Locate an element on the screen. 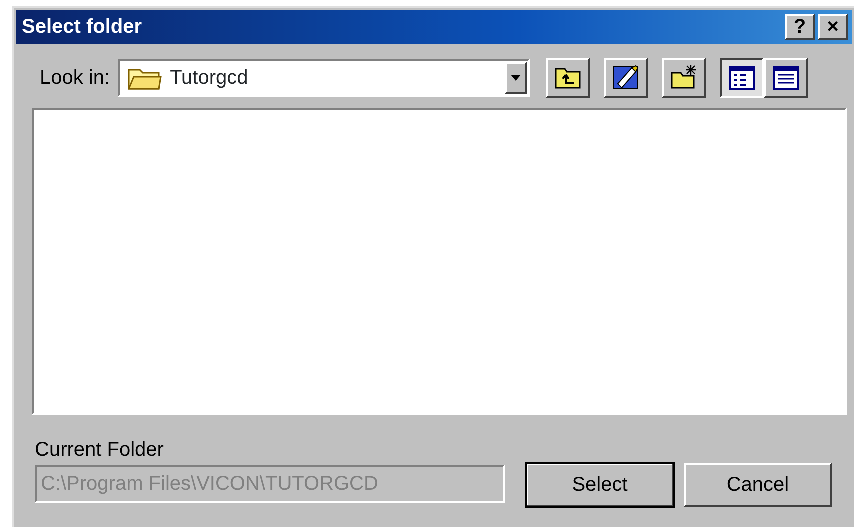 This screenshot has width=862, height=527. list-view-icon is located at coordinates (742, 78).